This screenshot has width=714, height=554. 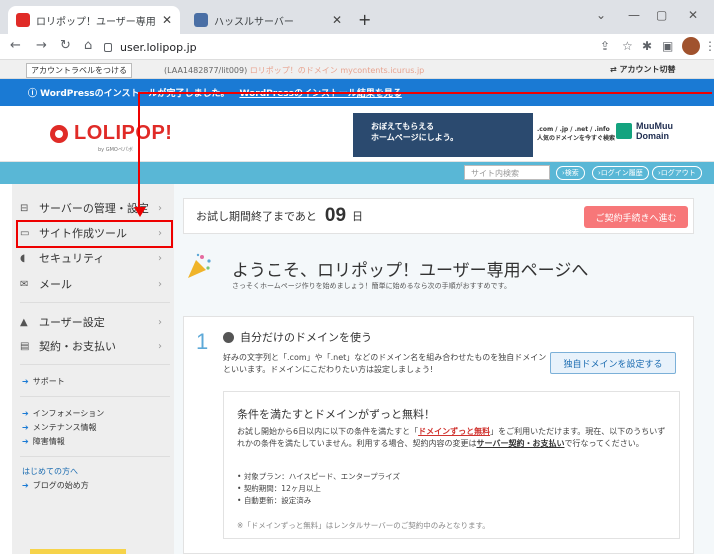 What do you see at coordinates (364, 19) in the screenshot?
I see `new-tab-button: +` at bounding box center [364, 19].